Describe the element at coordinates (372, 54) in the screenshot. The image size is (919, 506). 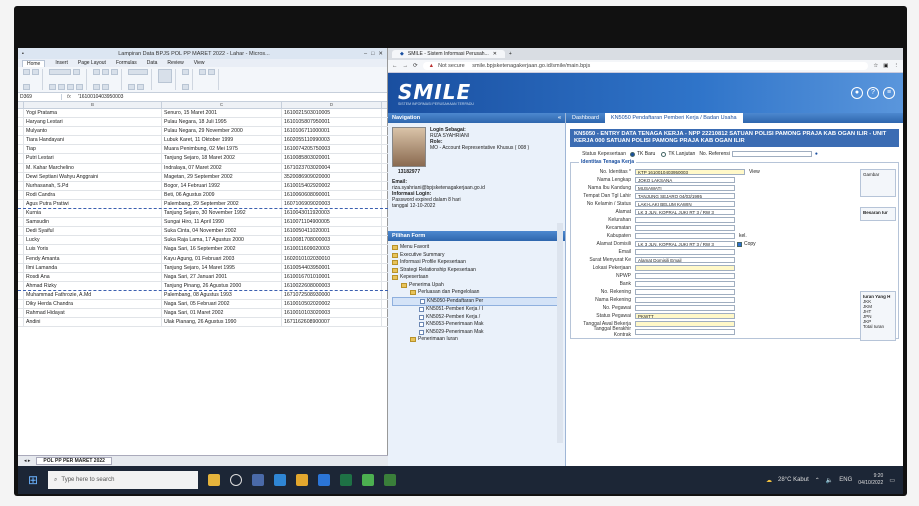
I see `maximize-icon: □` at that location.